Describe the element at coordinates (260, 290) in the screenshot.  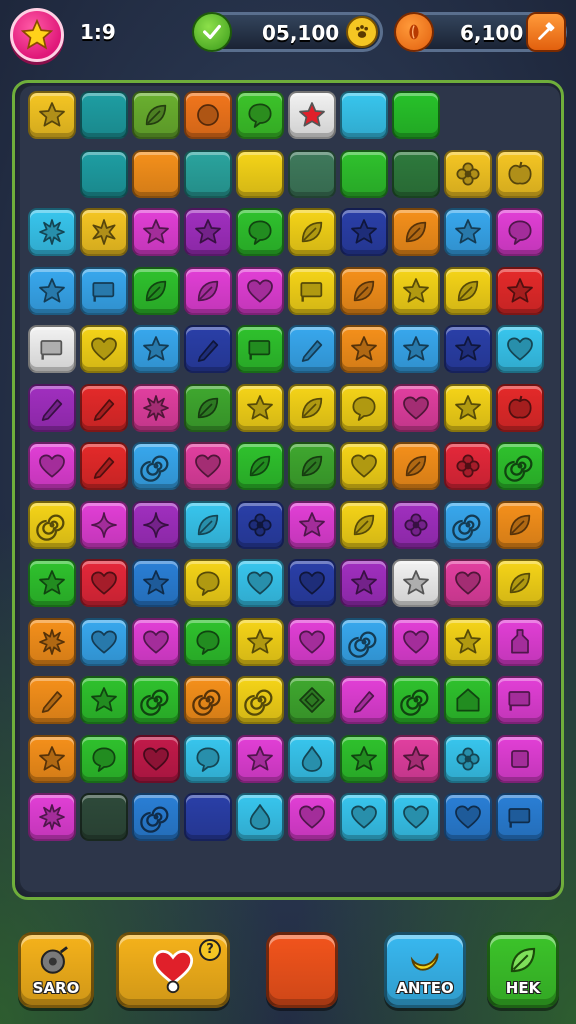
I see `tile-r3-c4` at that location.